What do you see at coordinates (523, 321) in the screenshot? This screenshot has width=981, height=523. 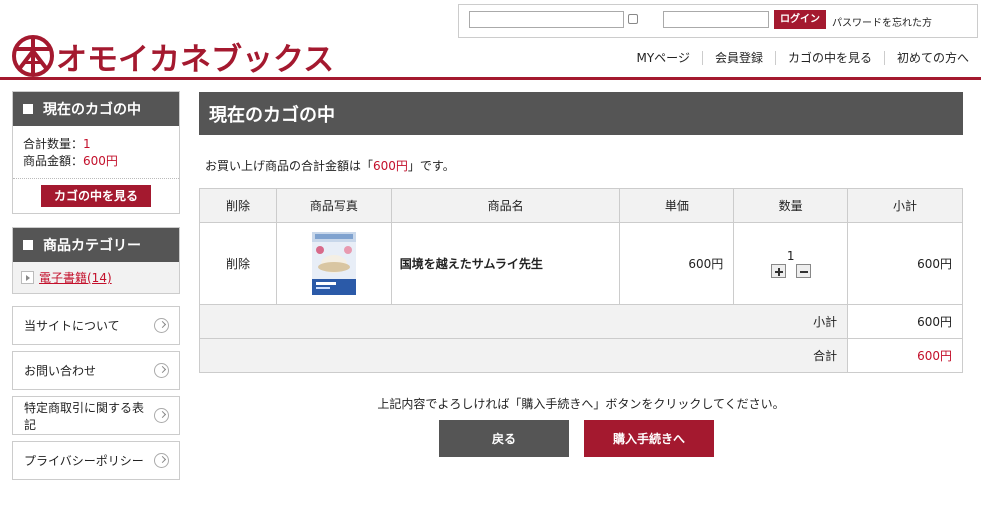 I see `subtotal-label: 小計` at bounding box center [523, 321].